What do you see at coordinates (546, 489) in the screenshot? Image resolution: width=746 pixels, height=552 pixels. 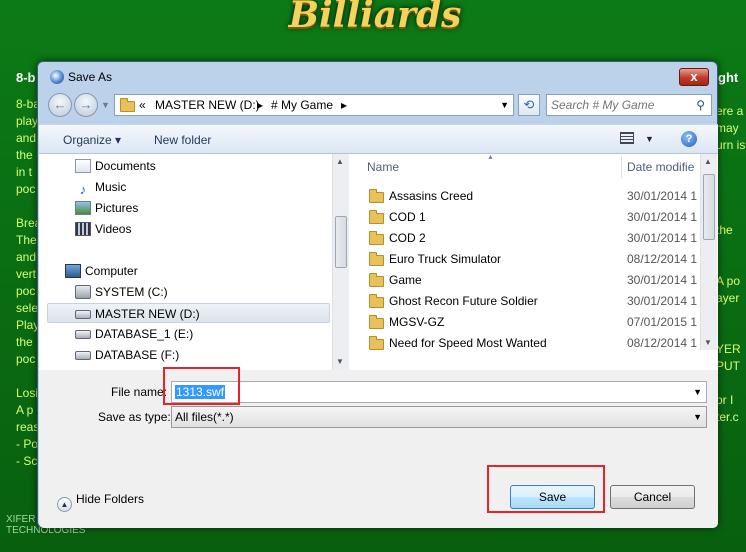 I see `highlight-save-button` at bounding box center [546, 489].